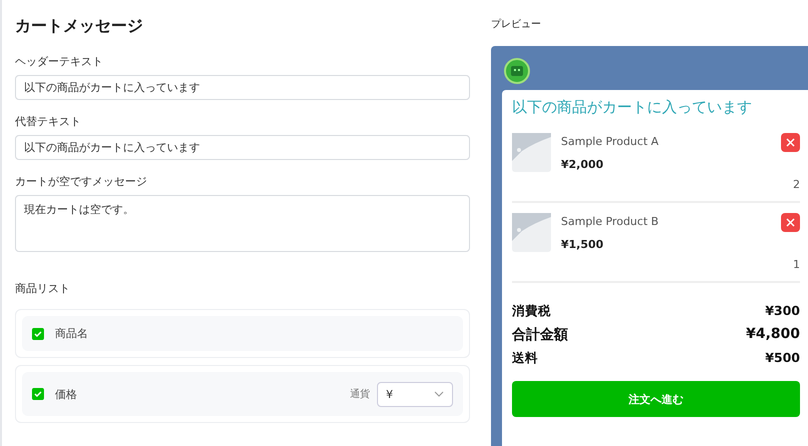 This screenshot has height=446, width=808. Describe the element at coordinates (66, 394) in the screenshot. I see `option-label: 価格` at that location.